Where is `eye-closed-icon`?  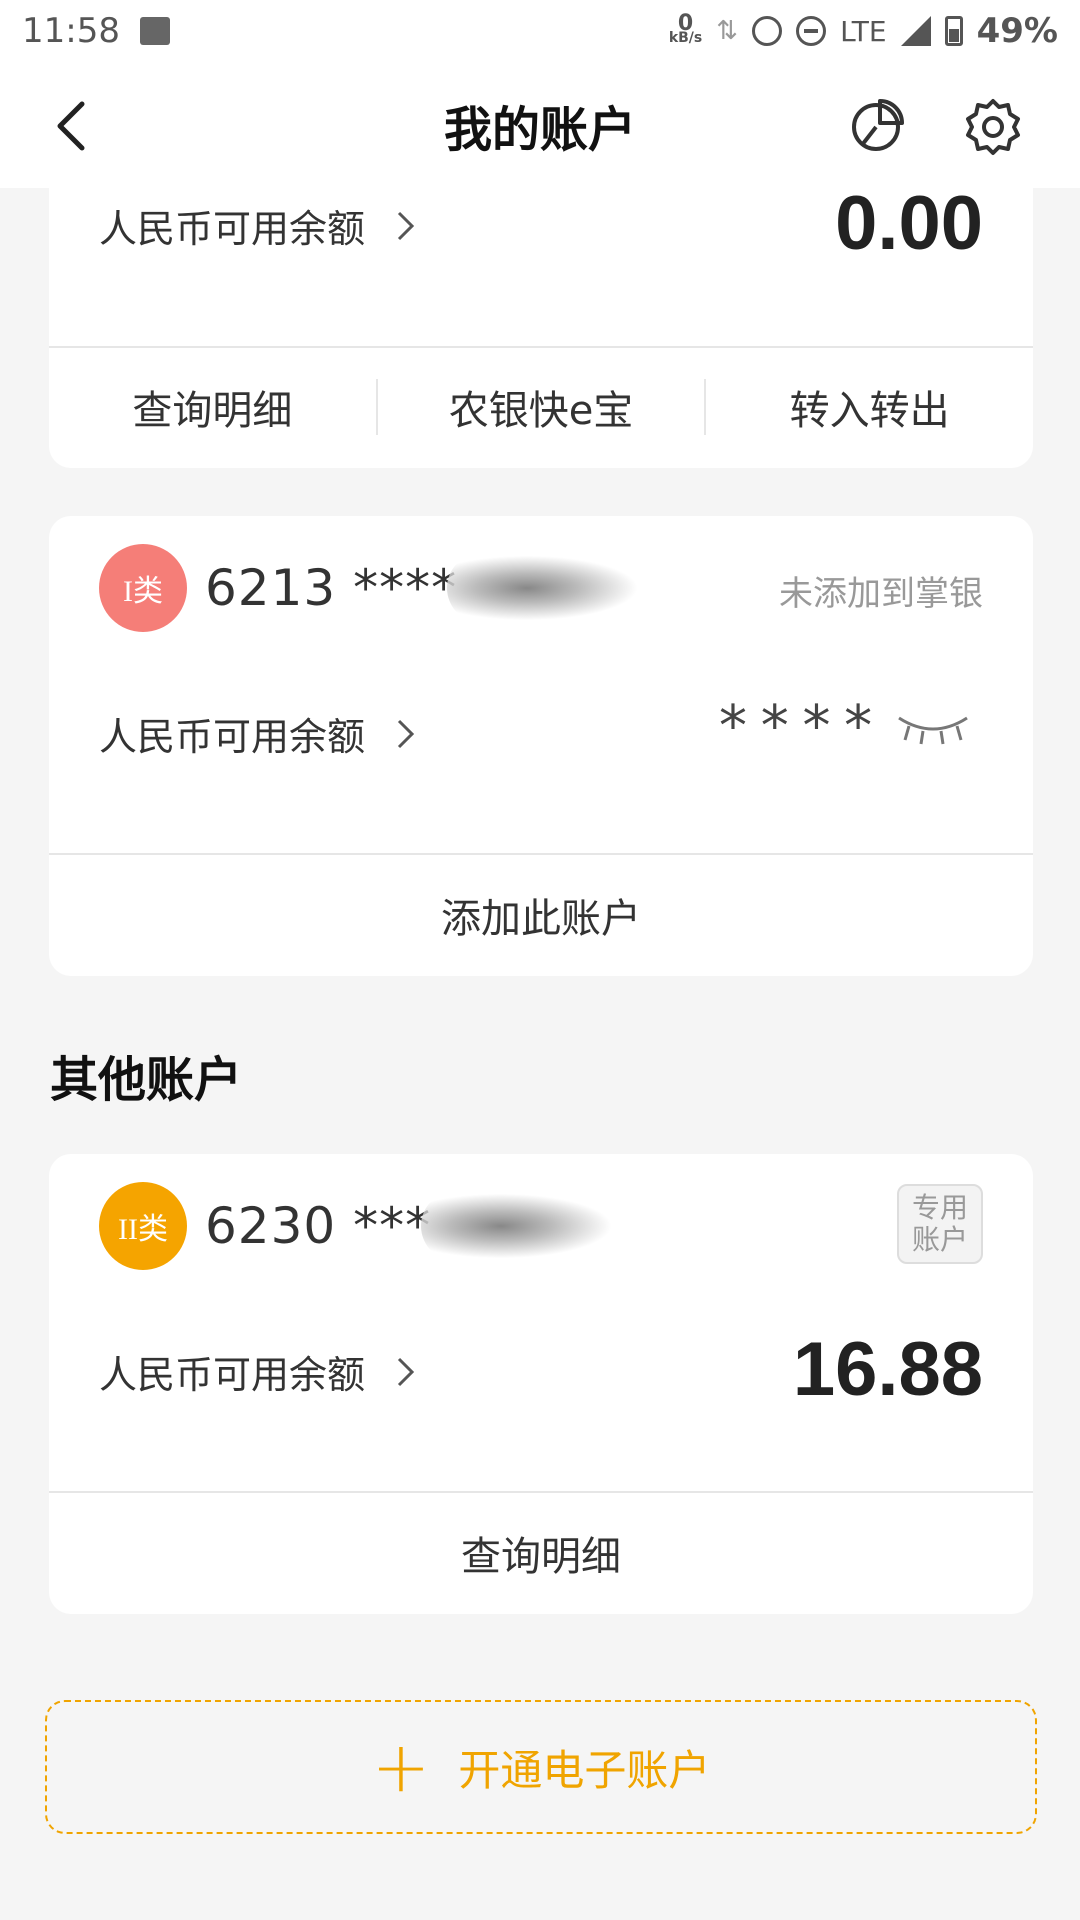 eye-closed-icon is located at coordinates (933, 730).